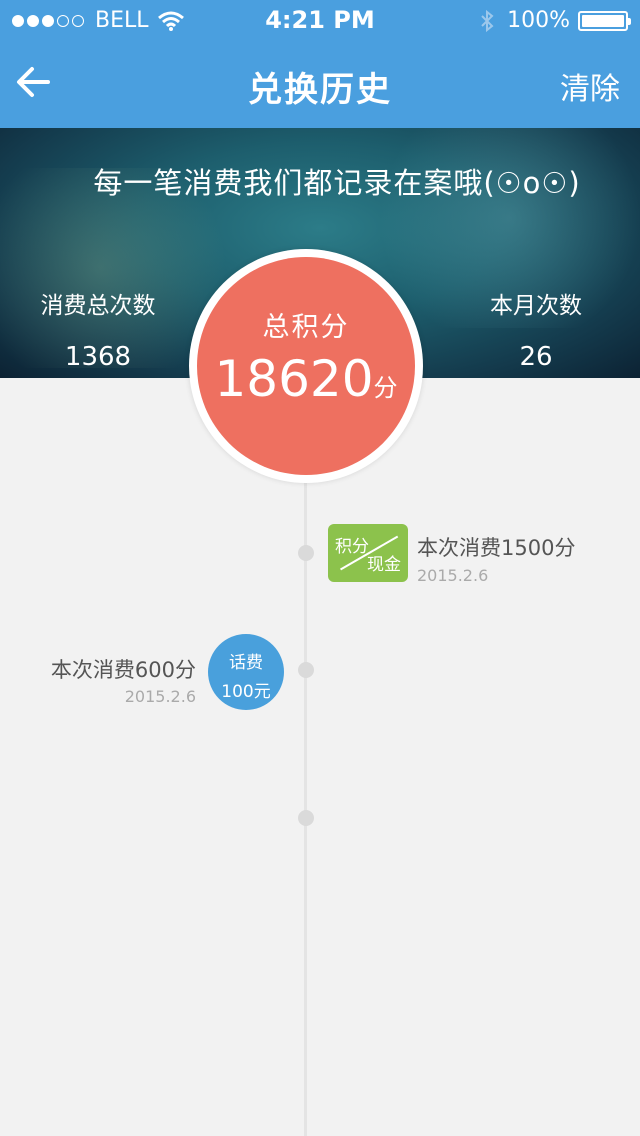 This screenshot has width=640, height=1136. Describe the element at coordinates (536, 306) in the screenshot. I see `month-count-label: 本月次数` at that location.